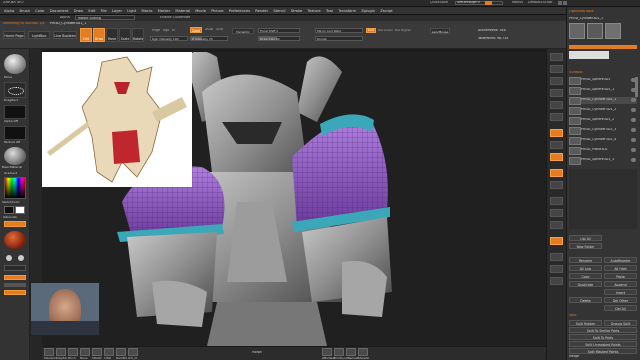 The image size is (640, 360). Describe the element at coordinates (620, 268) in the screenshot. I see `all-high-button: All High` at that location.